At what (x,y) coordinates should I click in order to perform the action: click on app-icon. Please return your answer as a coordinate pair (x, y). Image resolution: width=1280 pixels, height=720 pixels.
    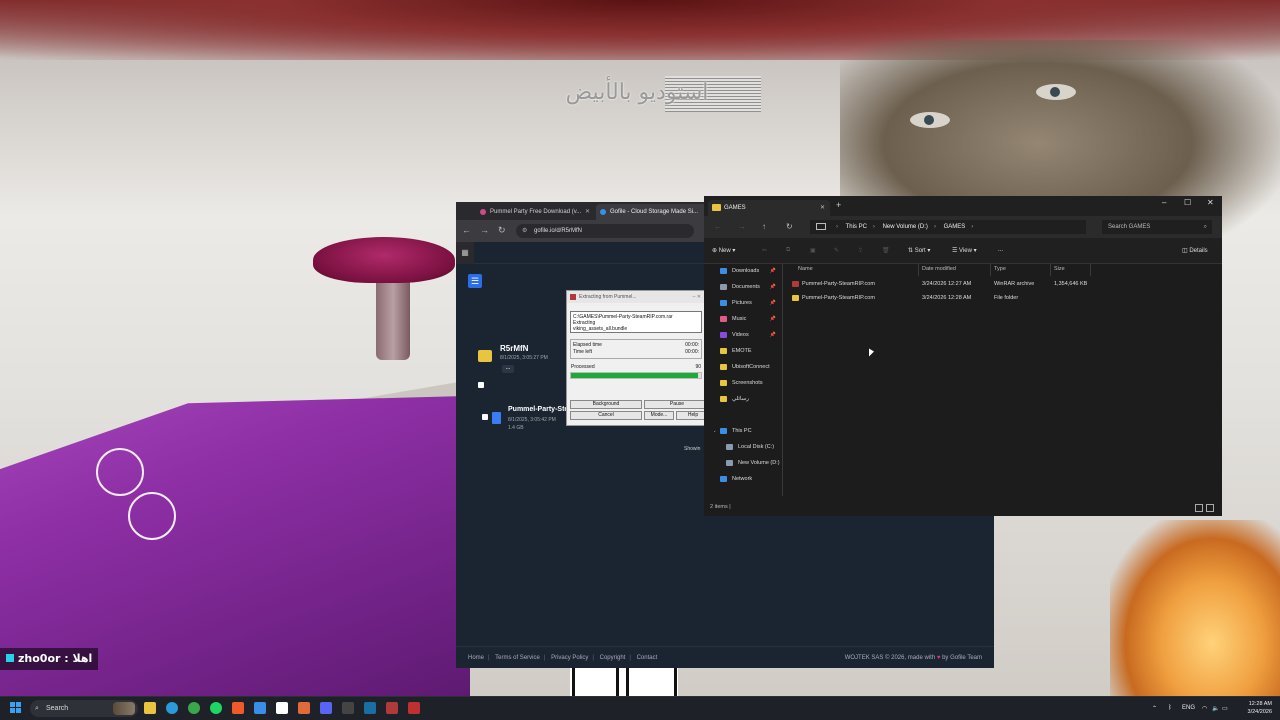
    Looking at the image, I should click on (304, 708).